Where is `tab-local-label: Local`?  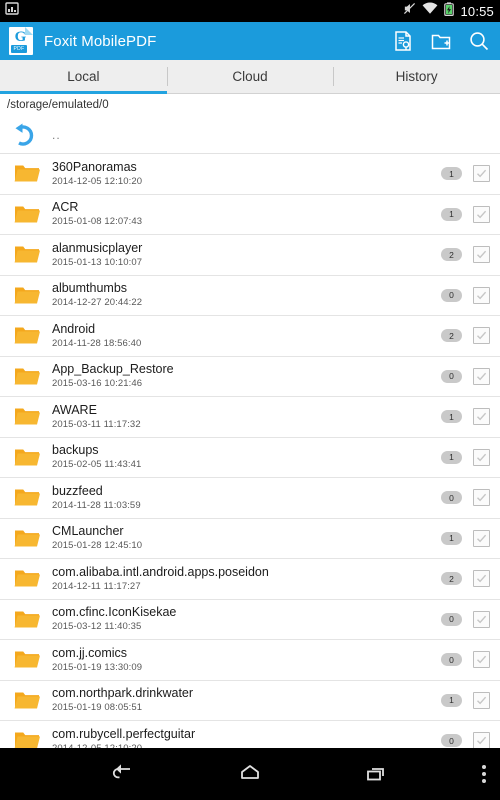 tab-local-label: Local is located at coordinates (83, 76).